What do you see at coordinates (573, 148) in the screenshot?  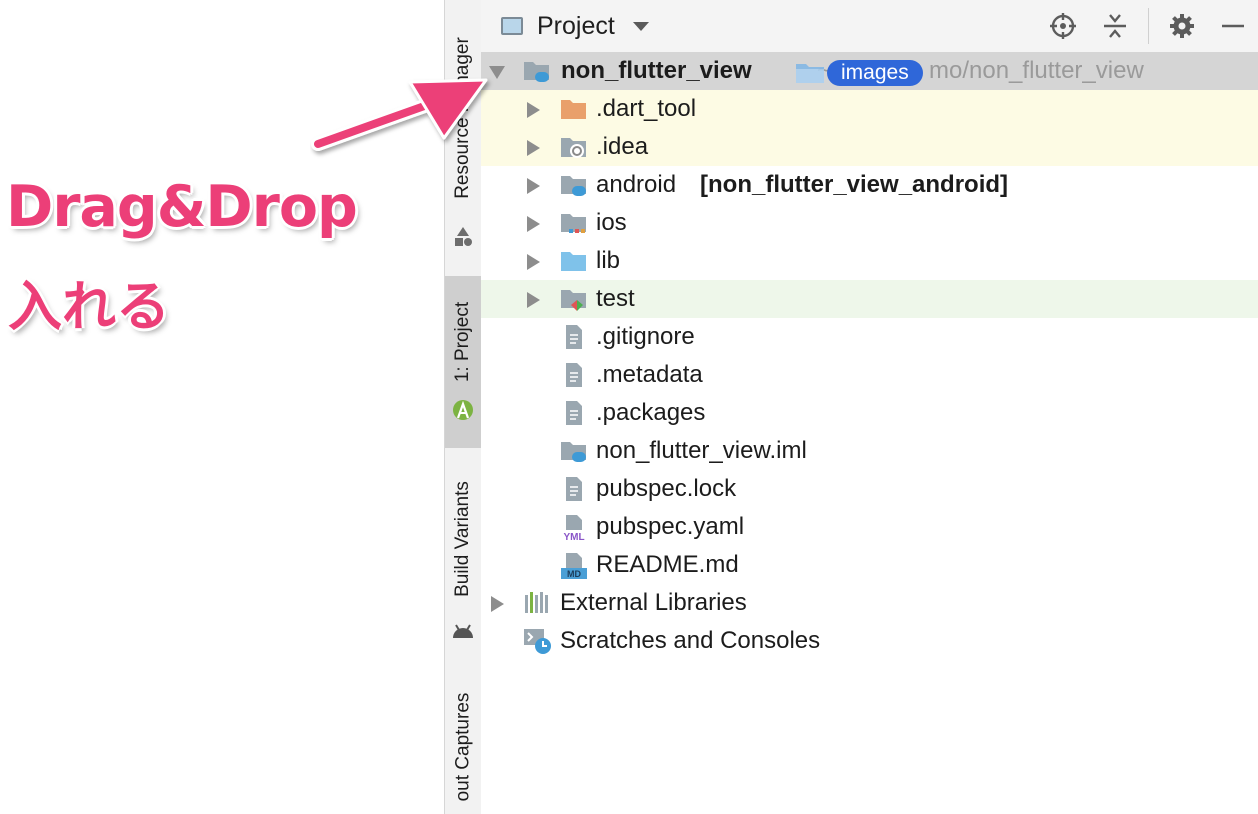 I see `settings-folder-icon` at bounding box center [573, 148].